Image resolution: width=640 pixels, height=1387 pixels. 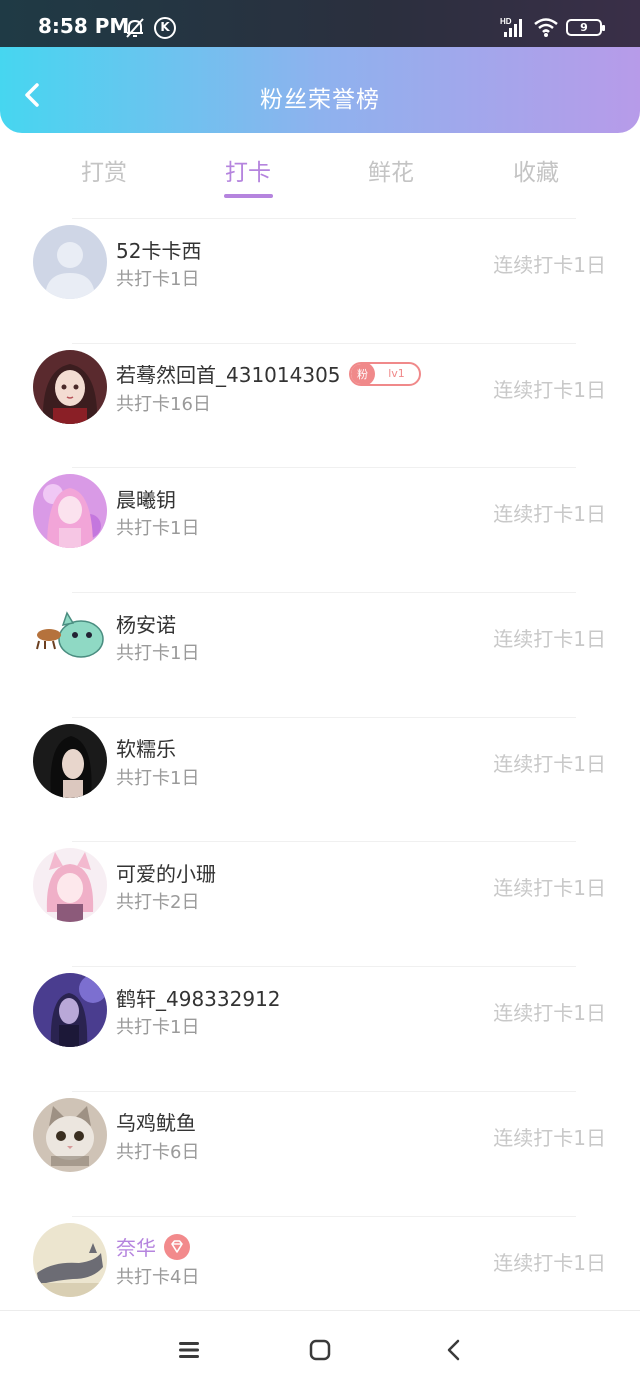 I want to click on user-name: 可爱的小珊, so click(x=166, y=873).